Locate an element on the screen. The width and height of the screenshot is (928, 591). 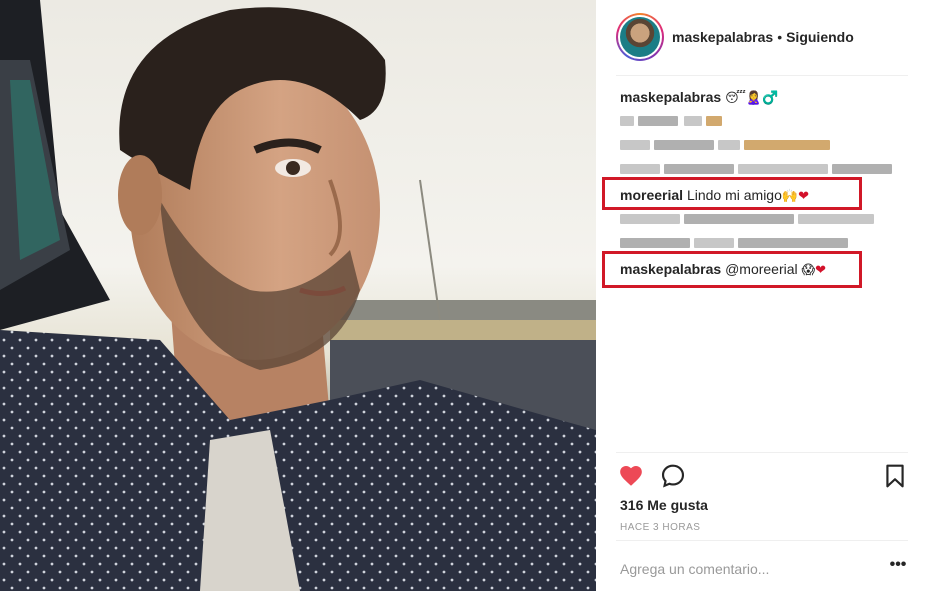
avatar is located at coordinates (640, 37).